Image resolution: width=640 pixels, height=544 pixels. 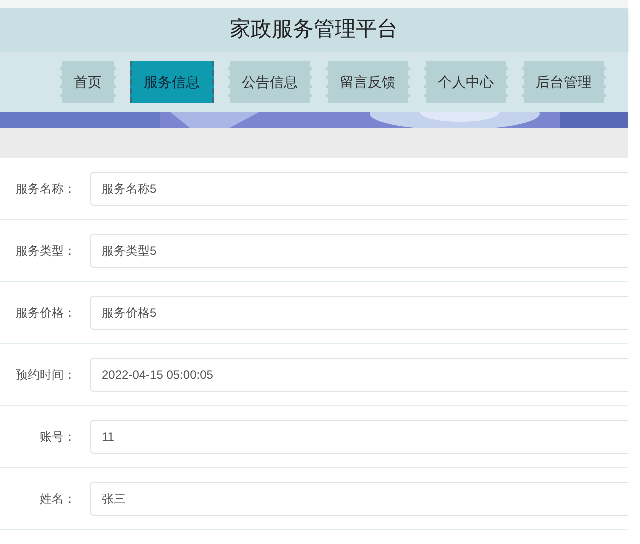 What do you see at coordinates (172, 82) in the screenshot?
I see `nav-tab: 服务信息` at bounding box center [172, 82].